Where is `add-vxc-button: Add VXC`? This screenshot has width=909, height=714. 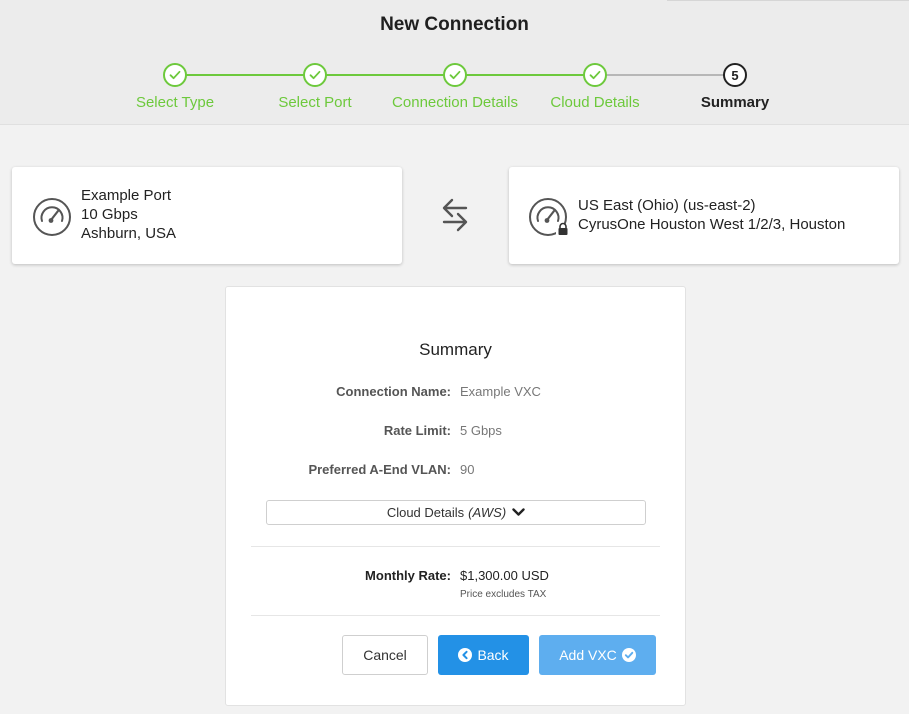 add-vxc-button: Add VXC is located at coordinates (597, 655).